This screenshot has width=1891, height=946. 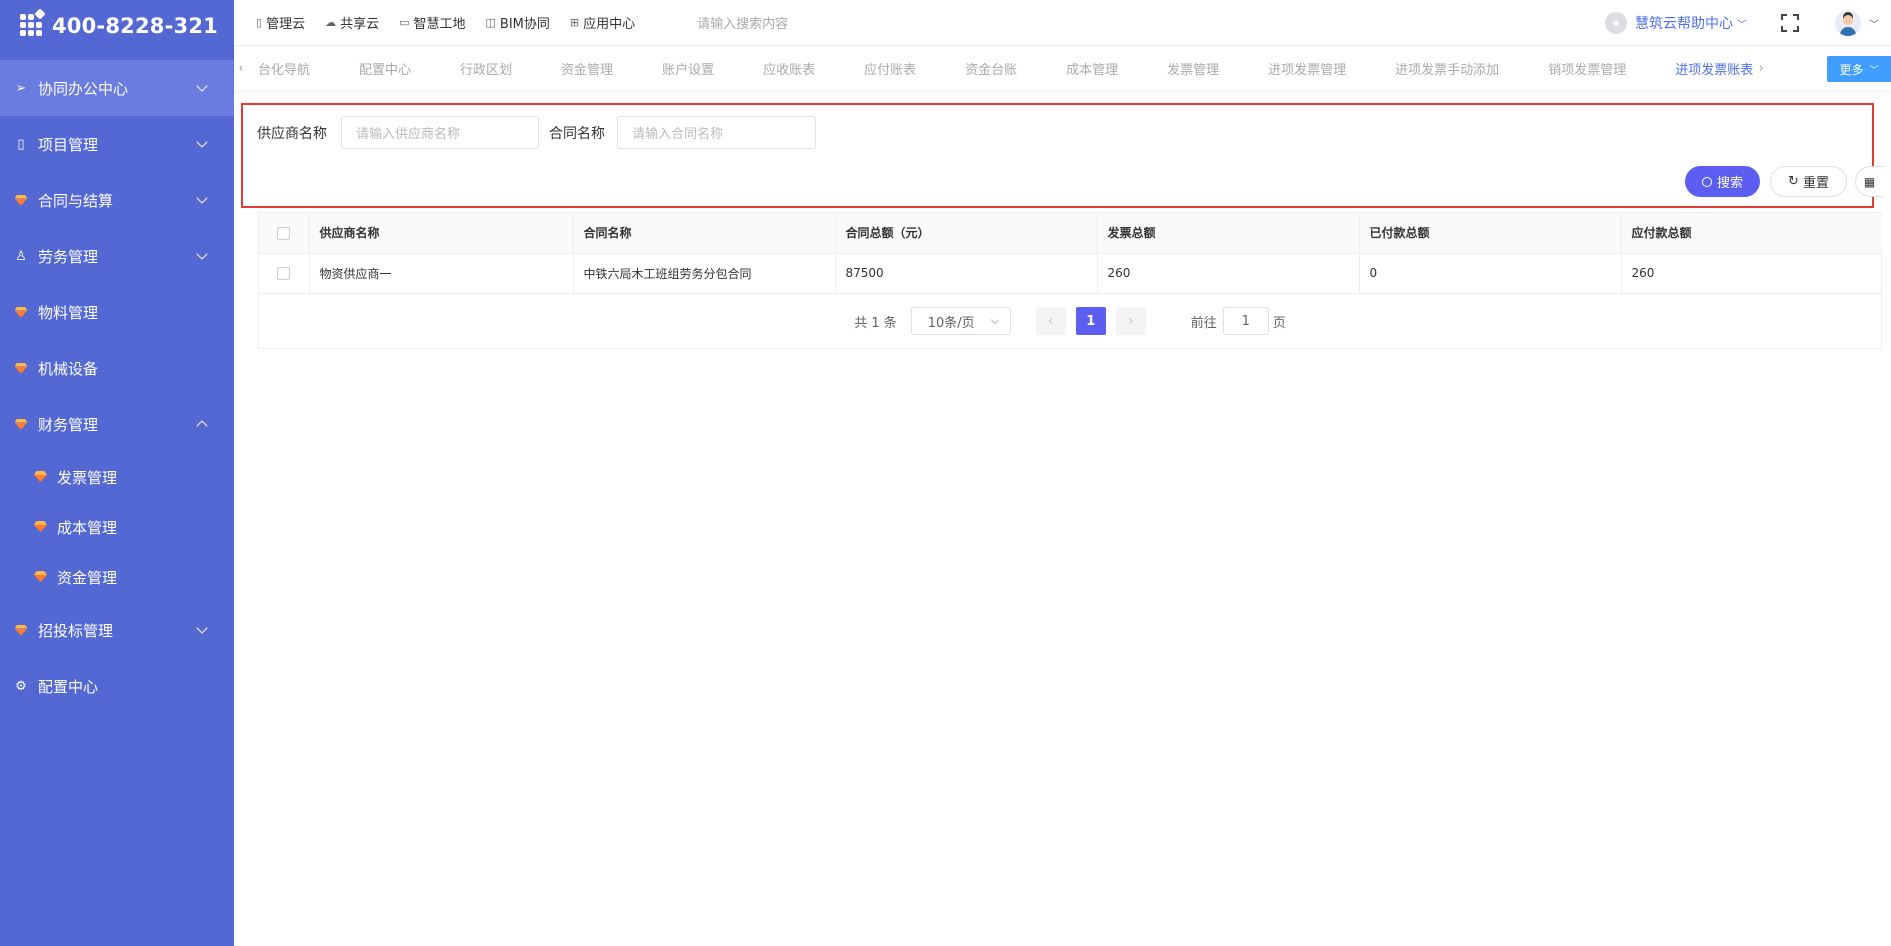 I want to click on sidebar-subitem-invoice: 发票管理, so click(x=117, y=477).